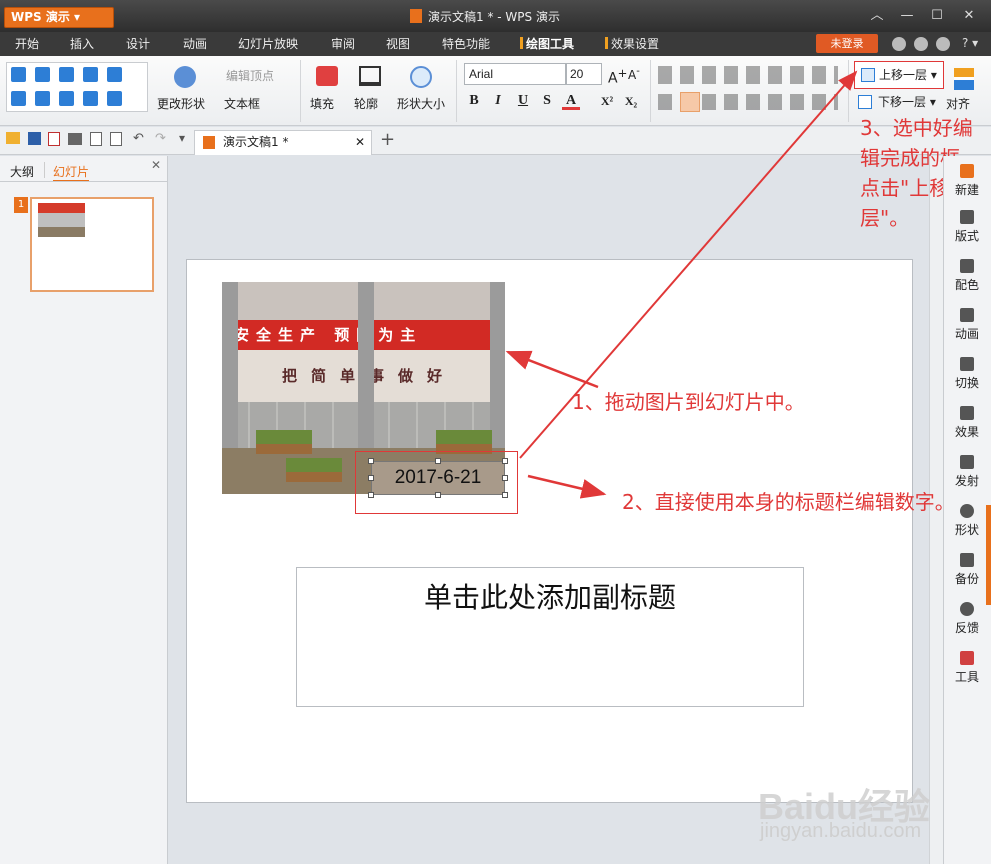 This screenshot has width=991, height=864. What do you see at coordinates (966, 432) in the screenshot?
I see `sidebar-label: 效果` at bounding box center [966, 432].